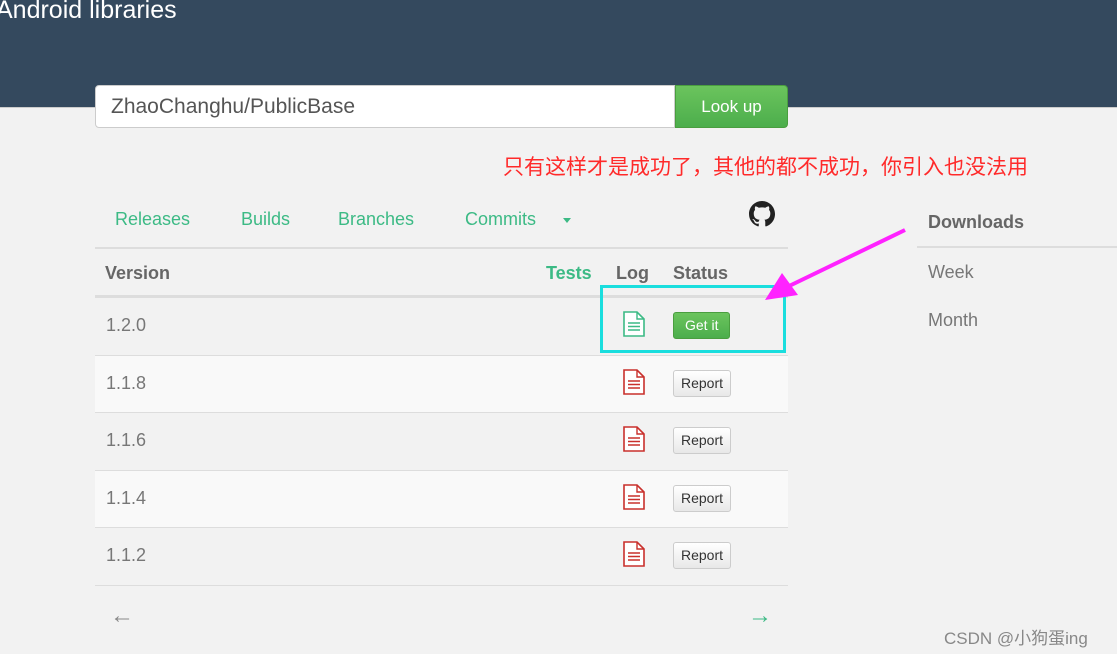 The width and height of the screenshot is (1117, 654). What do you see at coordinates (441, 225) in the screenshot?
I see `tabs: Releases Builds Branches Commits` at bounding box center [441, 225].